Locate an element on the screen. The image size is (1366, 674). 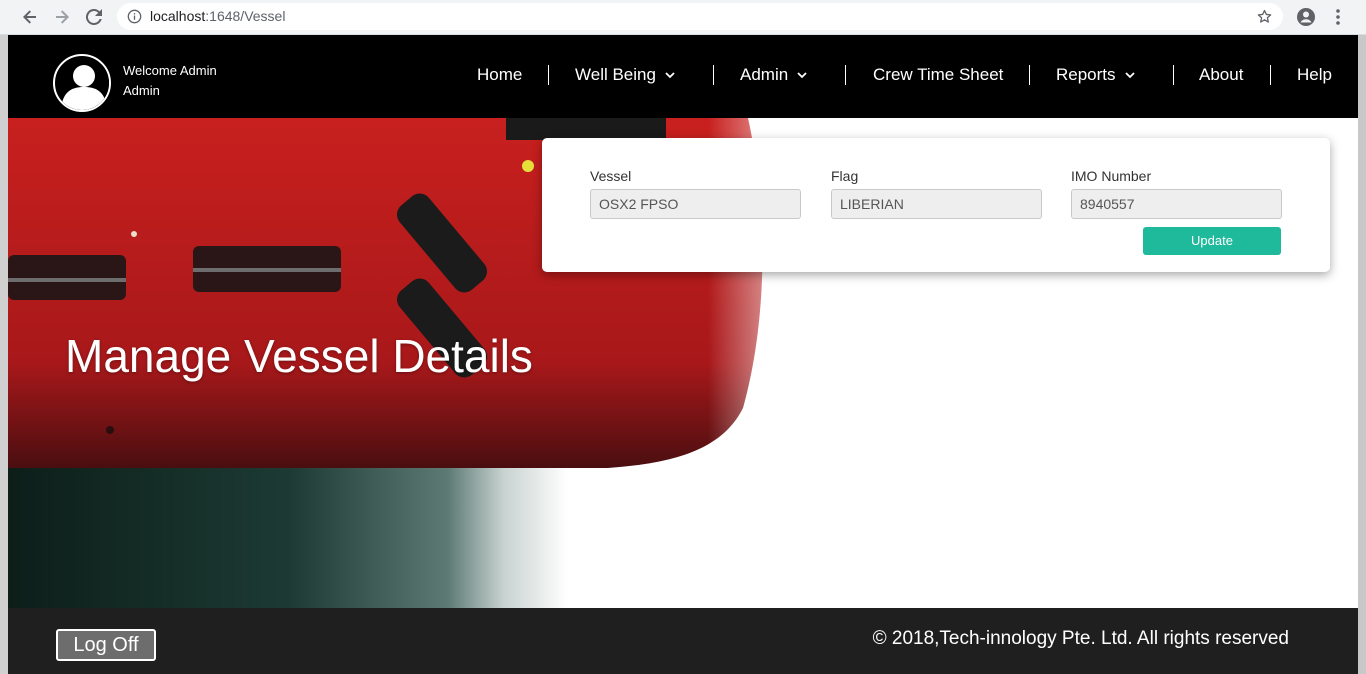
bookmark-star-icon is located at coordinates (1264, 16).